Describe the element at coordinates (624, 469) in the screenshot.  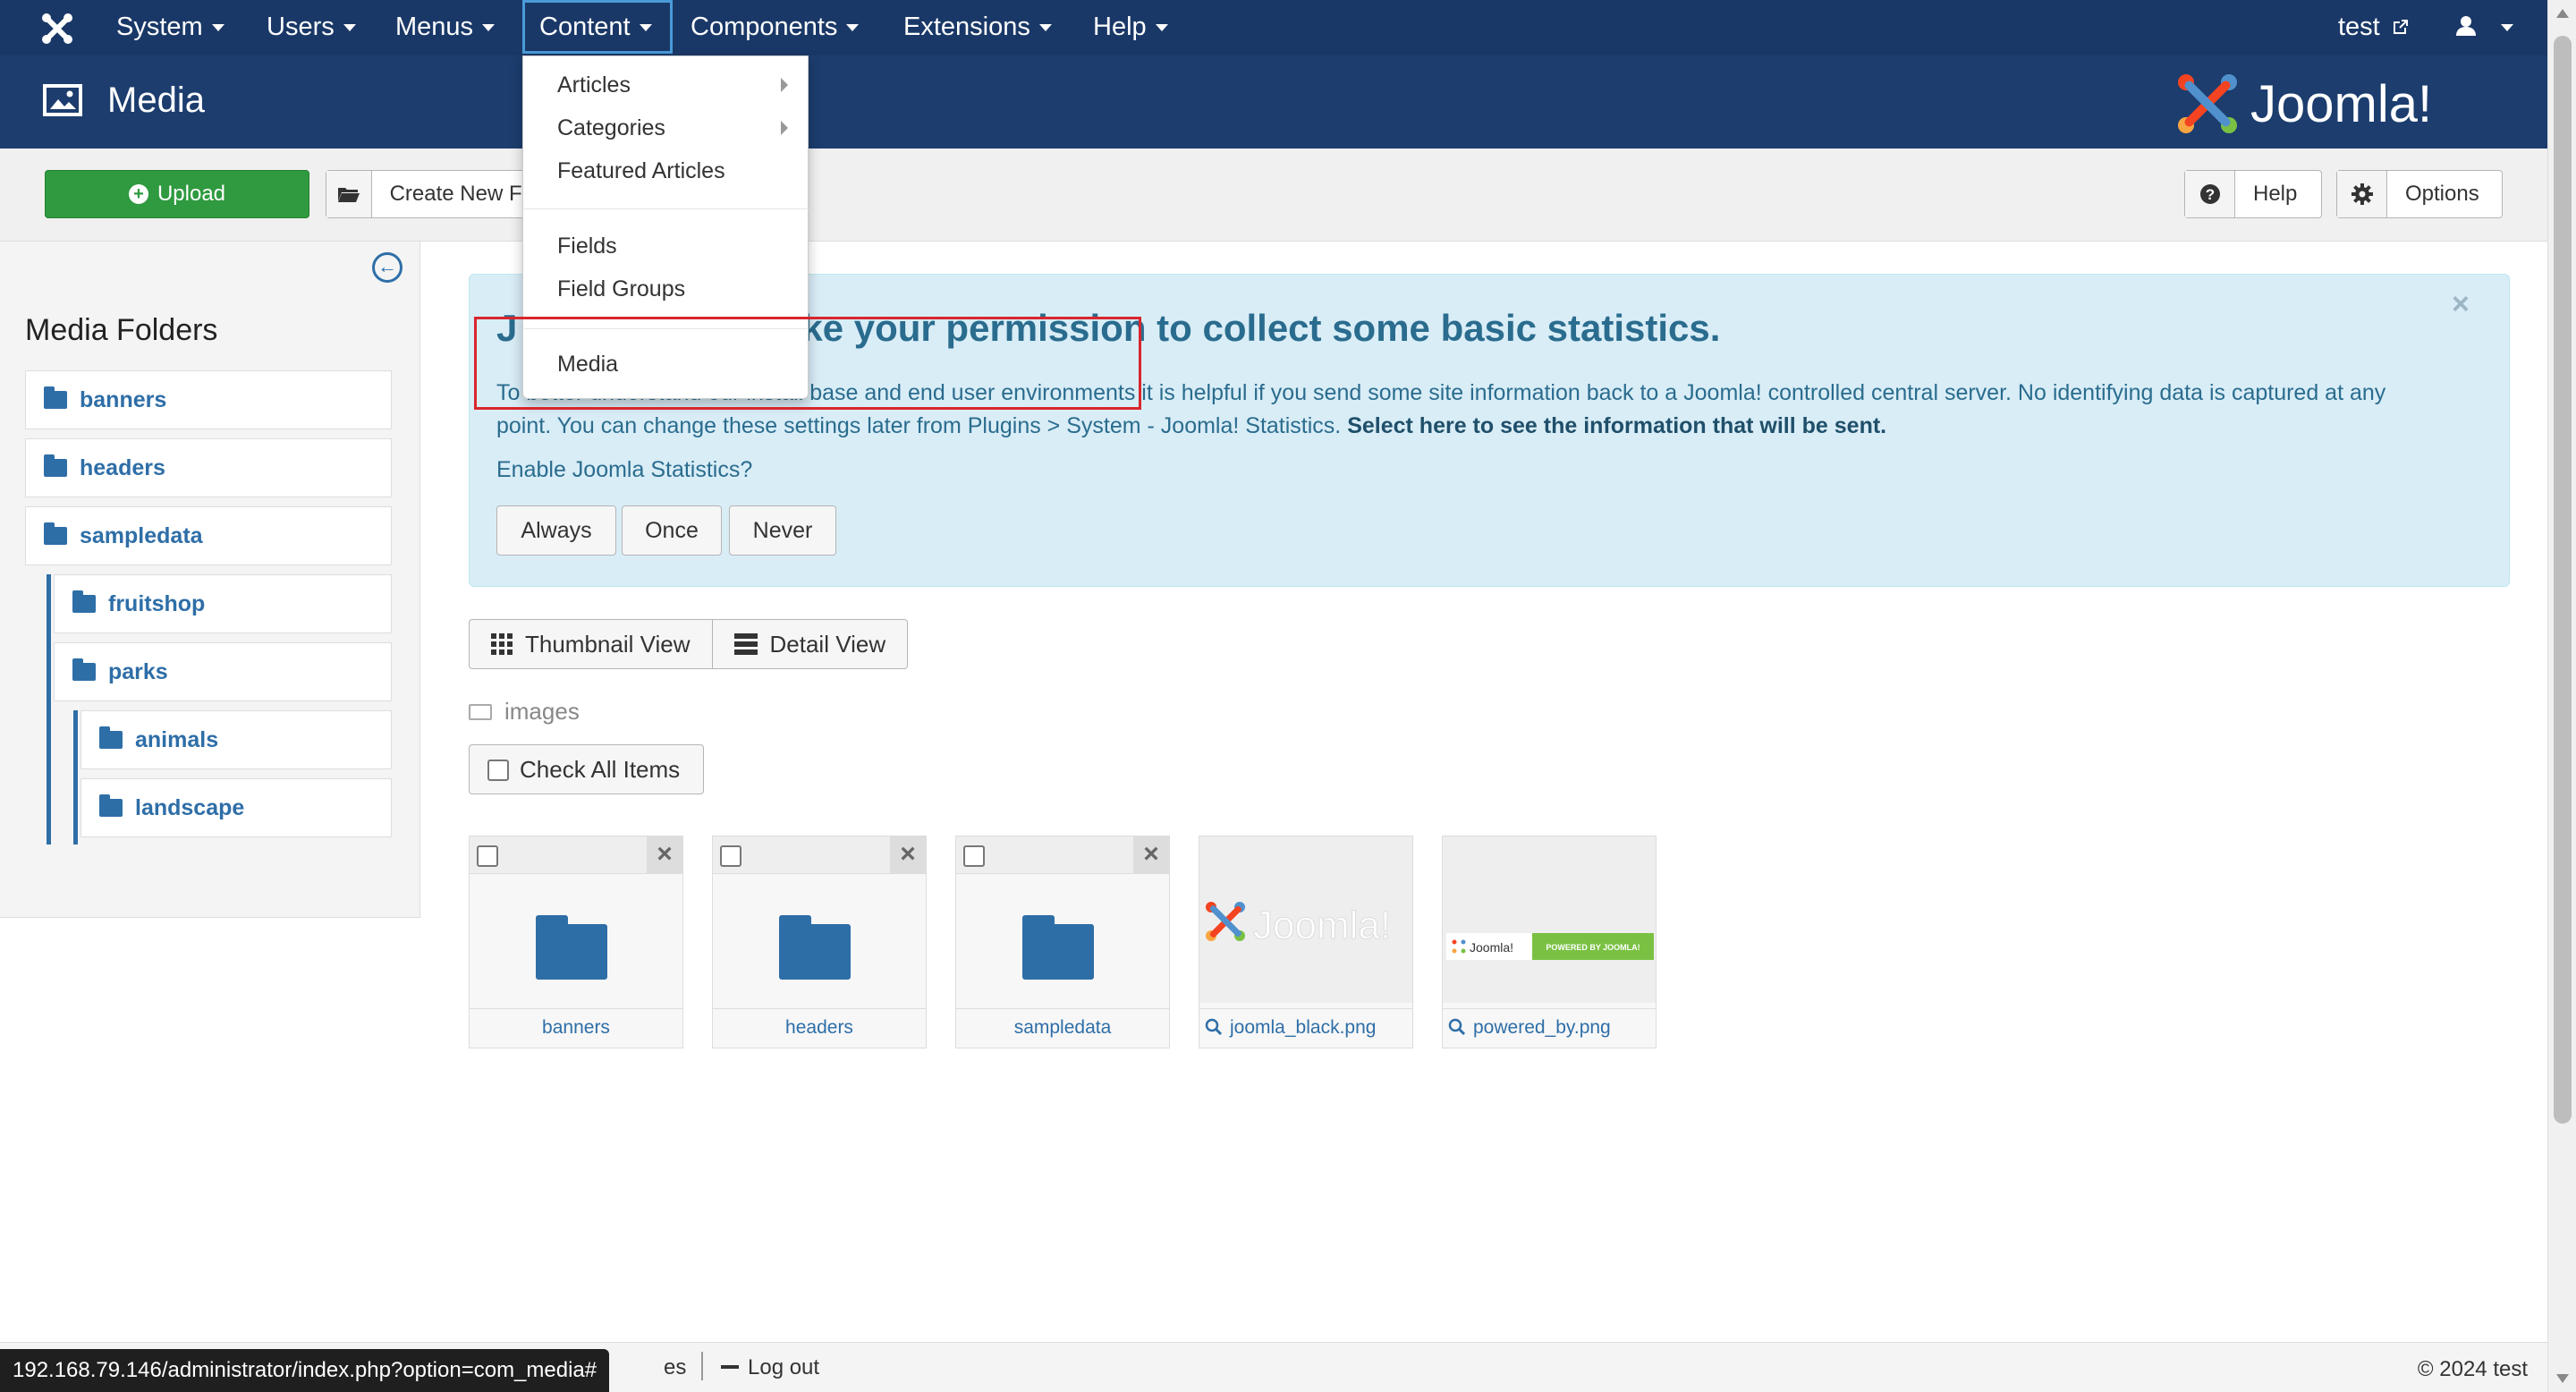
I see `alert-question: Enable Joomla Statistics?` at that location.